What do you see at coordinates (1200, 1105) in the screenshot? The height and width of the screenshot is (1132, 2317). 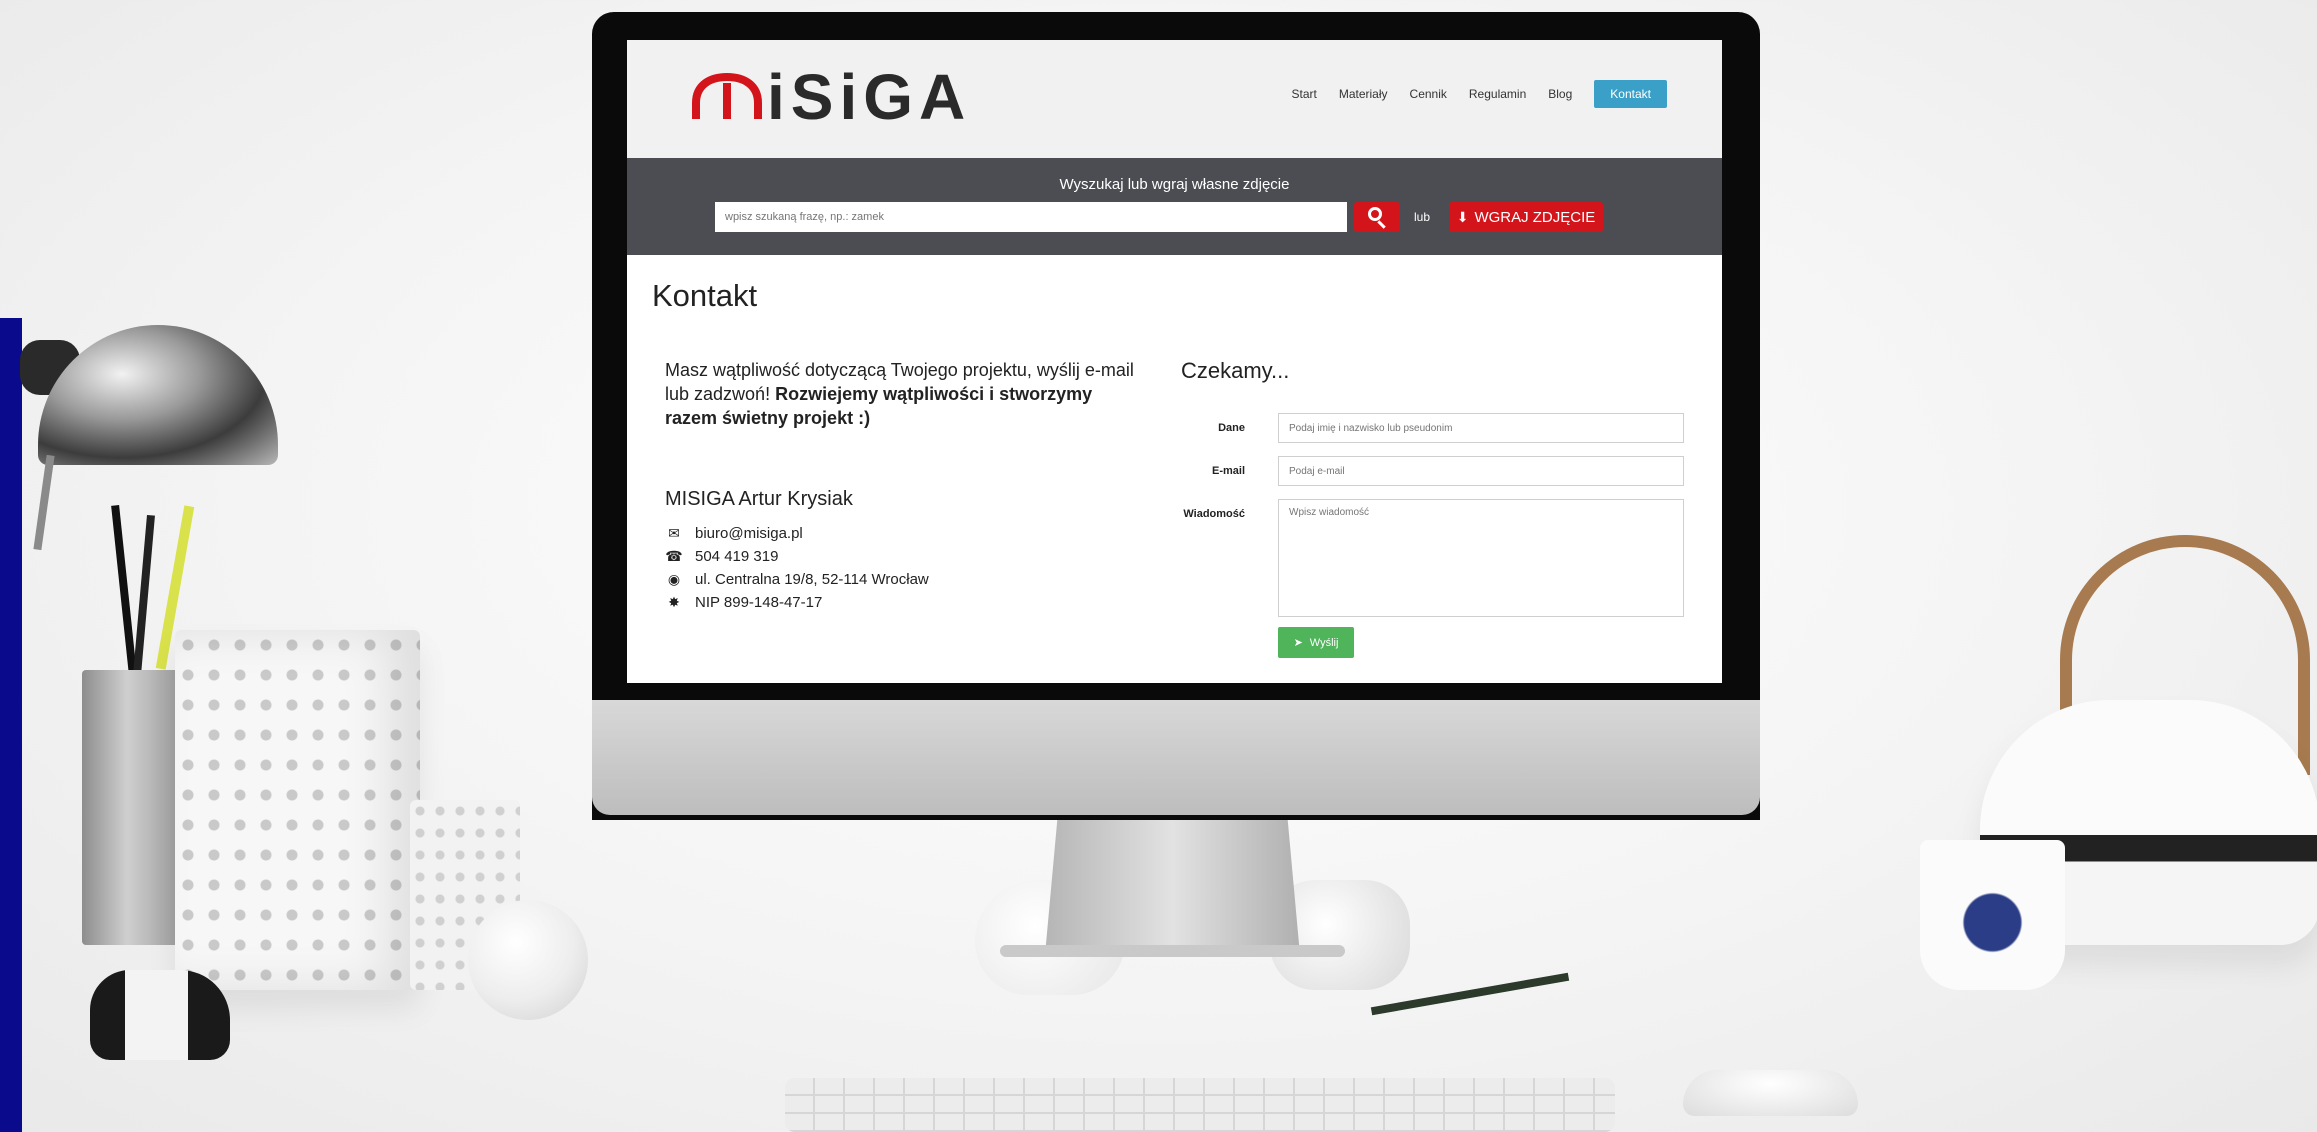 I see `keyboard` at bounding box center [1200, 1105].